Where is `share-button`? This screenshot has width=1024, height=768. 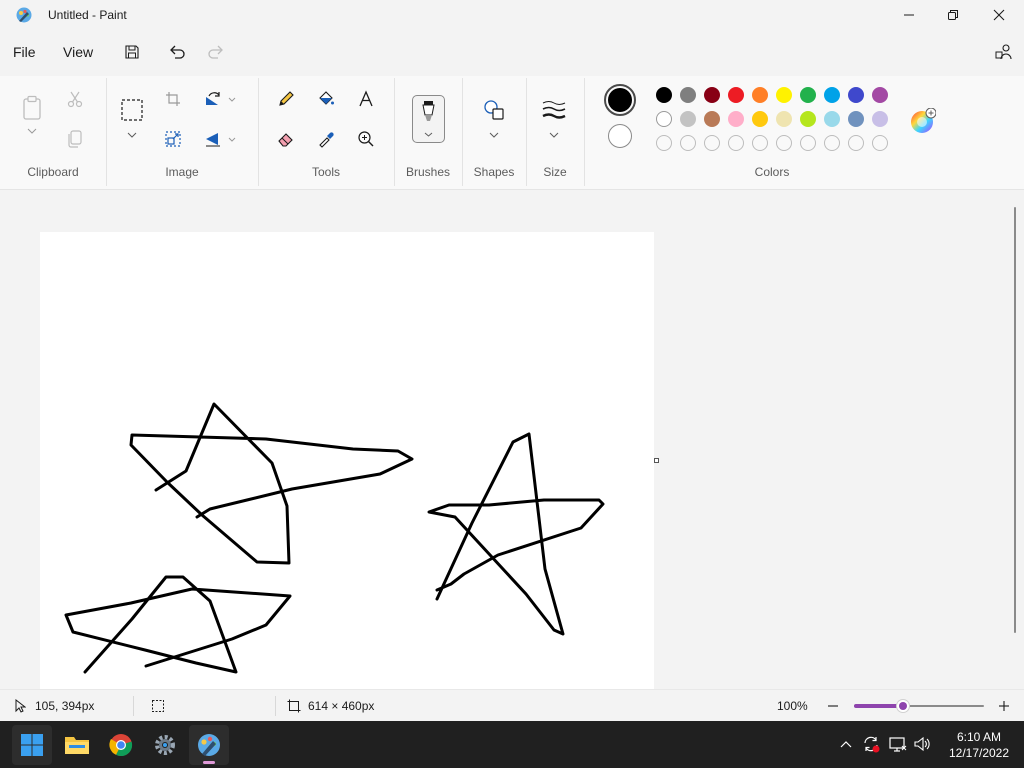
share-button is located at coordinates (1004, 52).